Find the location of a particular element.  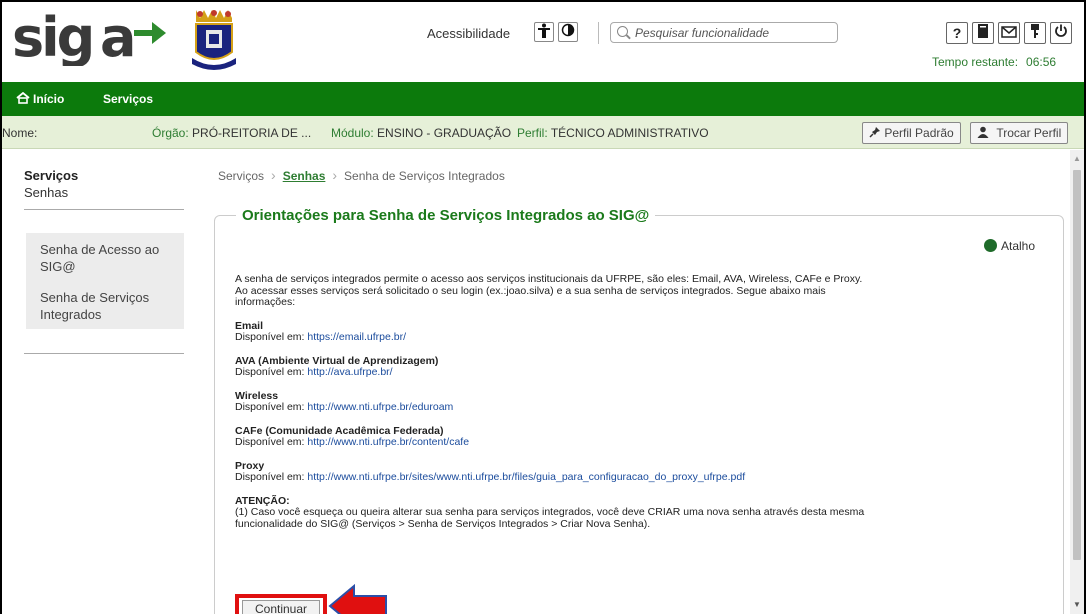

service-link: http://ava.ufrpe.br/ is located at coordinates (349, 372).